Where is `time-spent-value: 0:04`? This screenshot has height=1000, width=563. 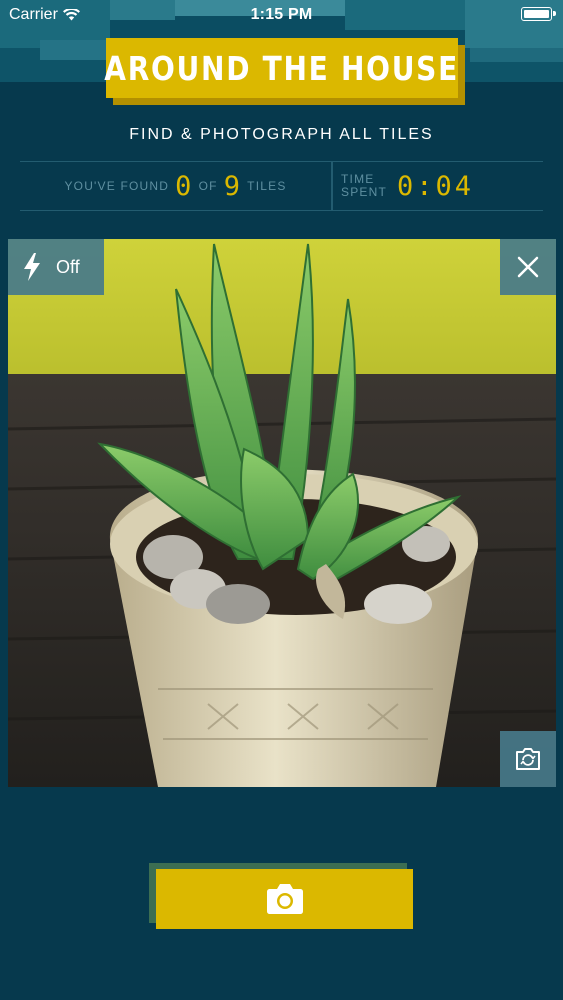
time-spent-value: 0:04 is located at coordinates (436, 186).